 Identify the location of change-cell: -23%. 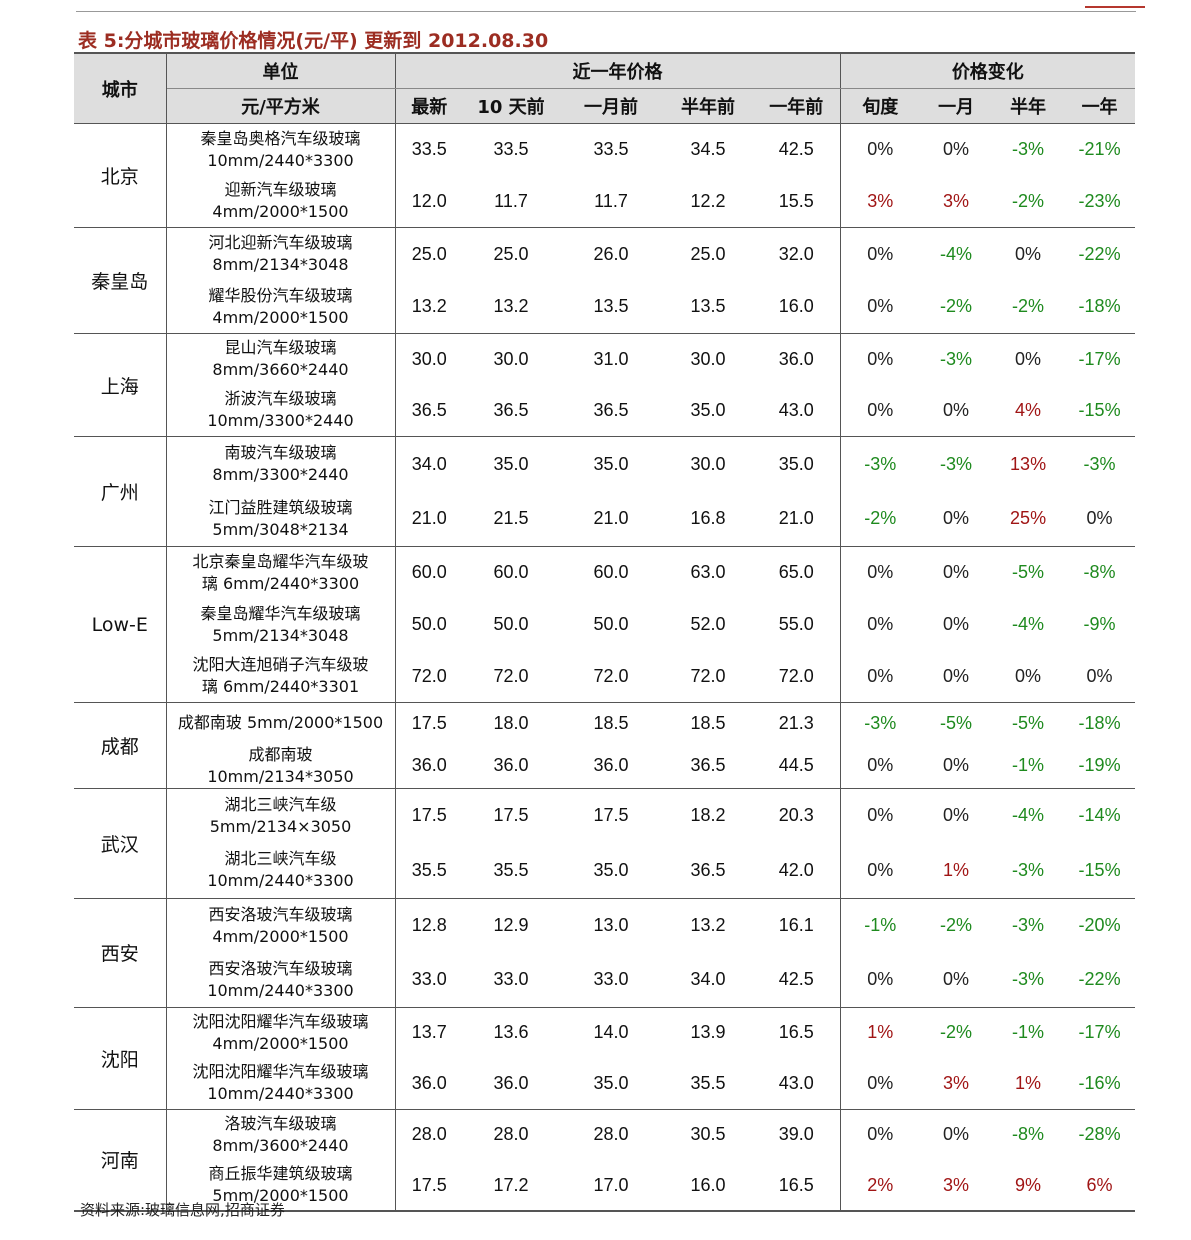
(1100, 201).